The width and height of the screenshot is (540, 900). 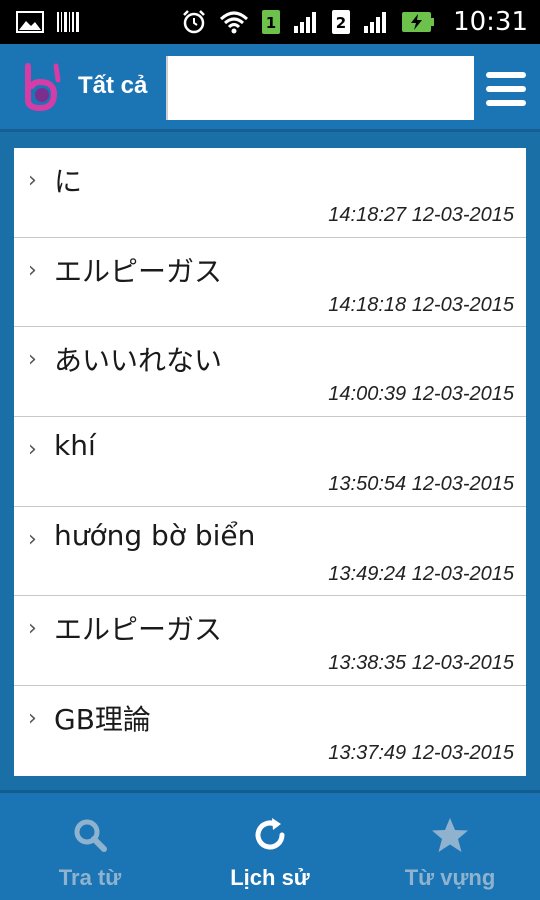 I want to click on history-timestamp: 14:18:18 12-03-2015, so click(x=421, y=304).